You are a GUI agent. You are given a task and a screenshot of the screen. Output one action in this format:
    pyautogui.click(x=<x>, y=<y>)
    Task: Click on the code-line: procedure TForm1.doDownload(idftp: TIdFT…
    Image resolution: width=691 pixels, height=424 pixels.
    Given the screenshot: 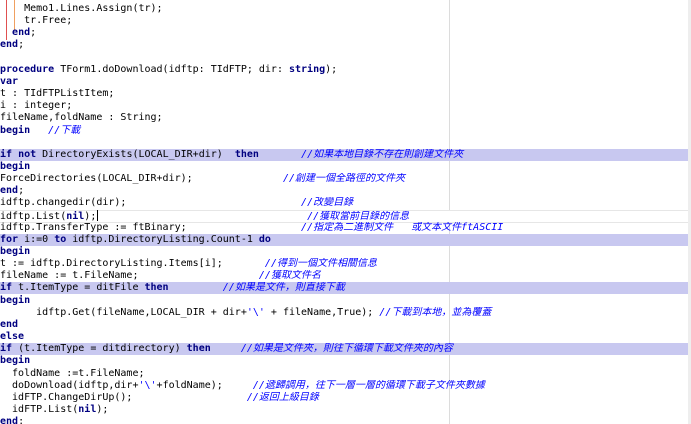 What is the action you would take?
    pyautogui.click(x=344, y=70)
    